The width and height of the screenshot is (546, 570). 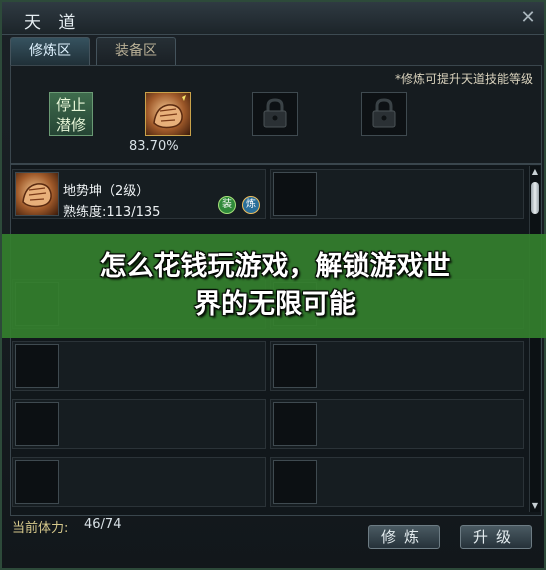 I want to click on practice-button: 修炼, so click(x=404, y=537).